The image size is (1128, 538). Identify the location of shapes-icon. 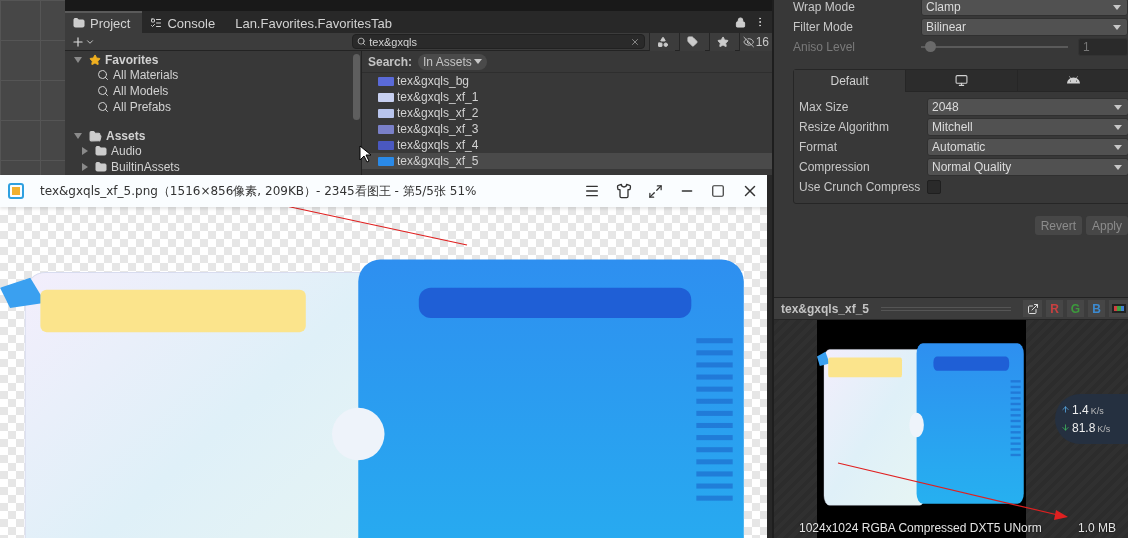
(662, 41).